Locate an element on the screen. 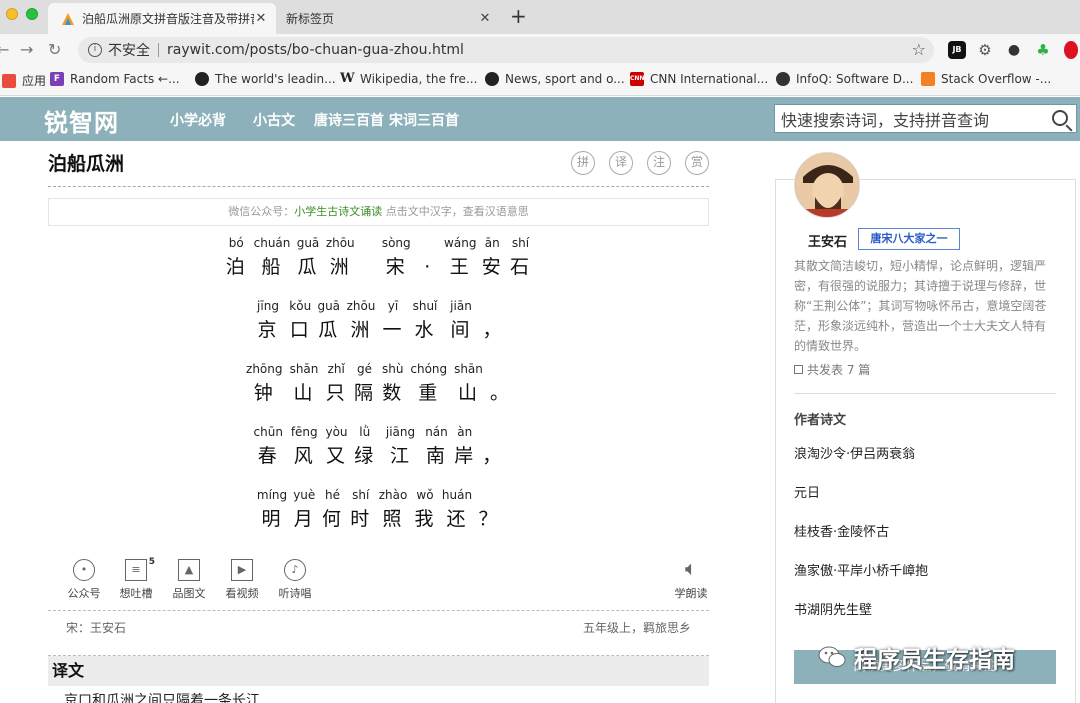 This screenshot has height=703, width=1080. poem-char-cell: kǒu 口 is located at coordinates (300, 321).